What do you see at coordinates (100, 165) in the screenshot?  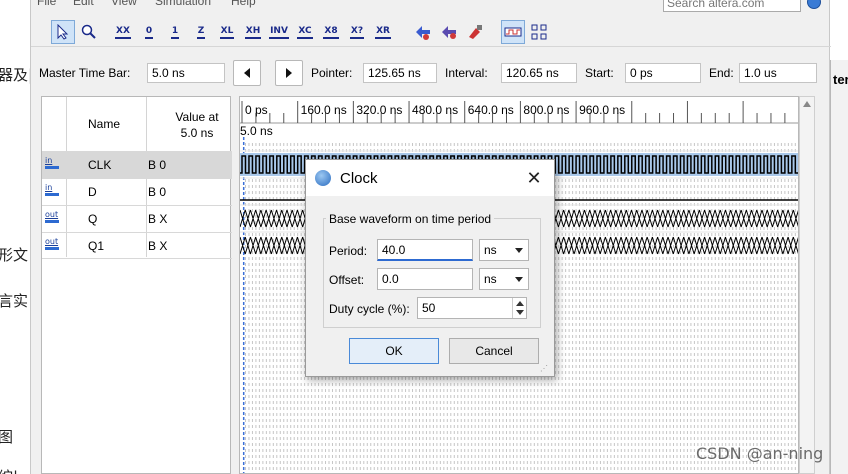 I see `signal-name: CLK` at bounding box center [100, 165].